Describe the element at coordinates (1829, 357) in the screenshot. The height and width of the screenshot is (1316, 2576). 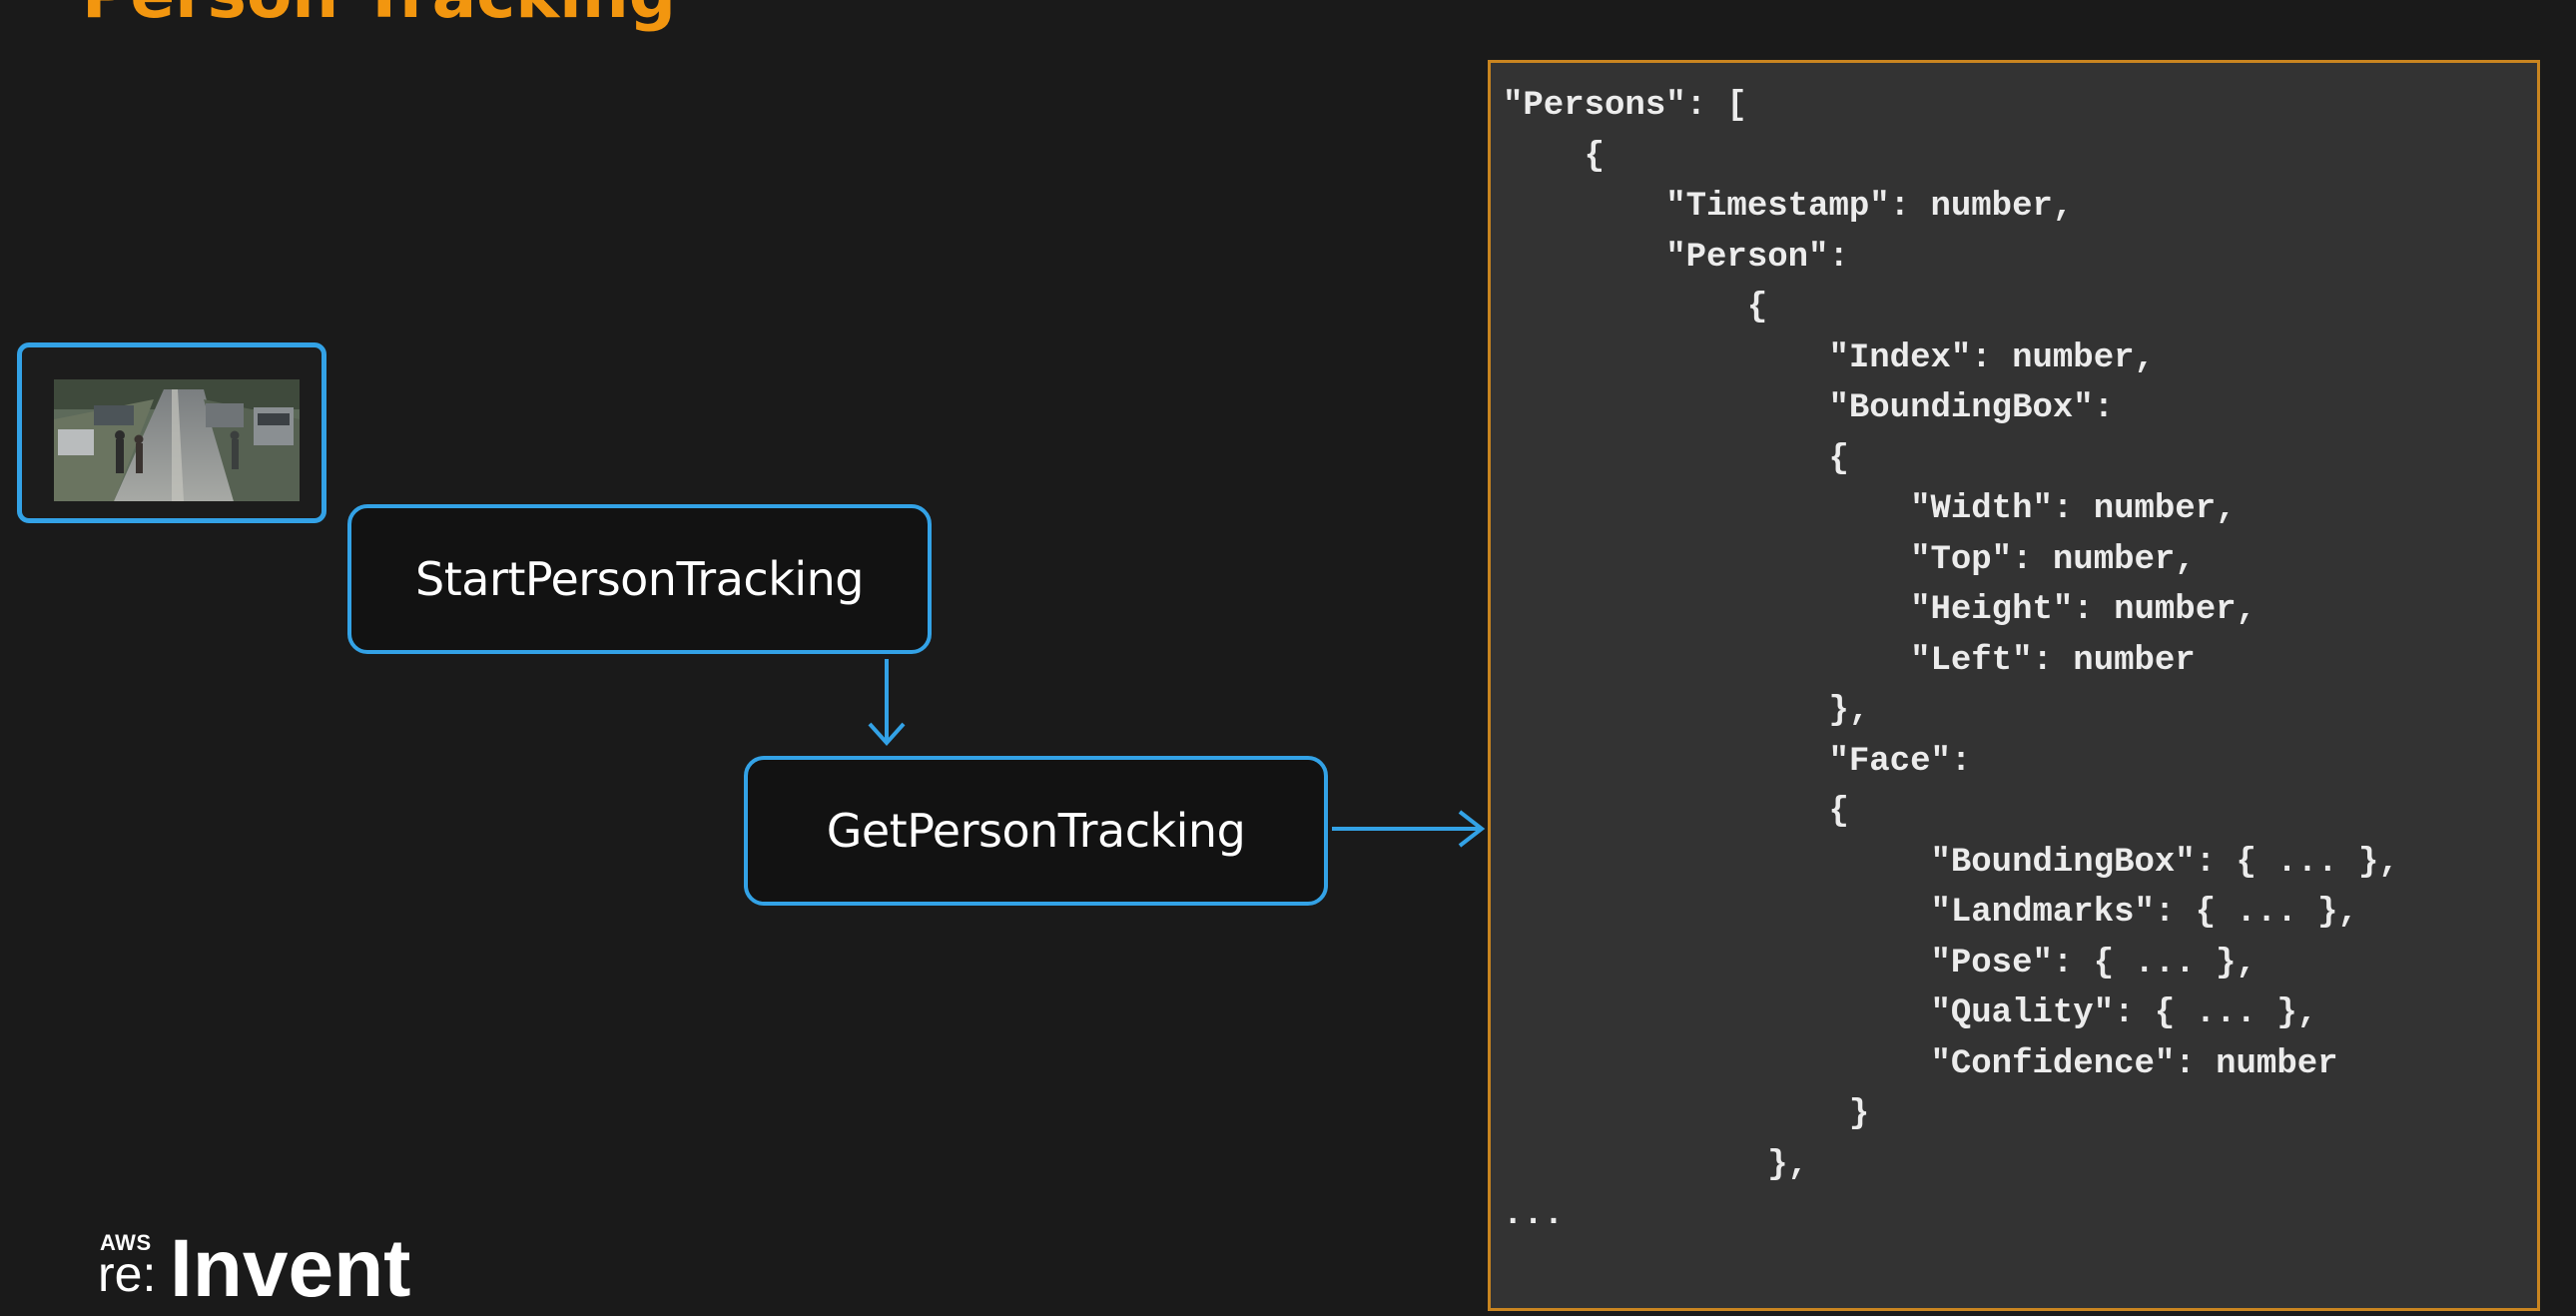
I see `json-line: "Index": number,` at that location.